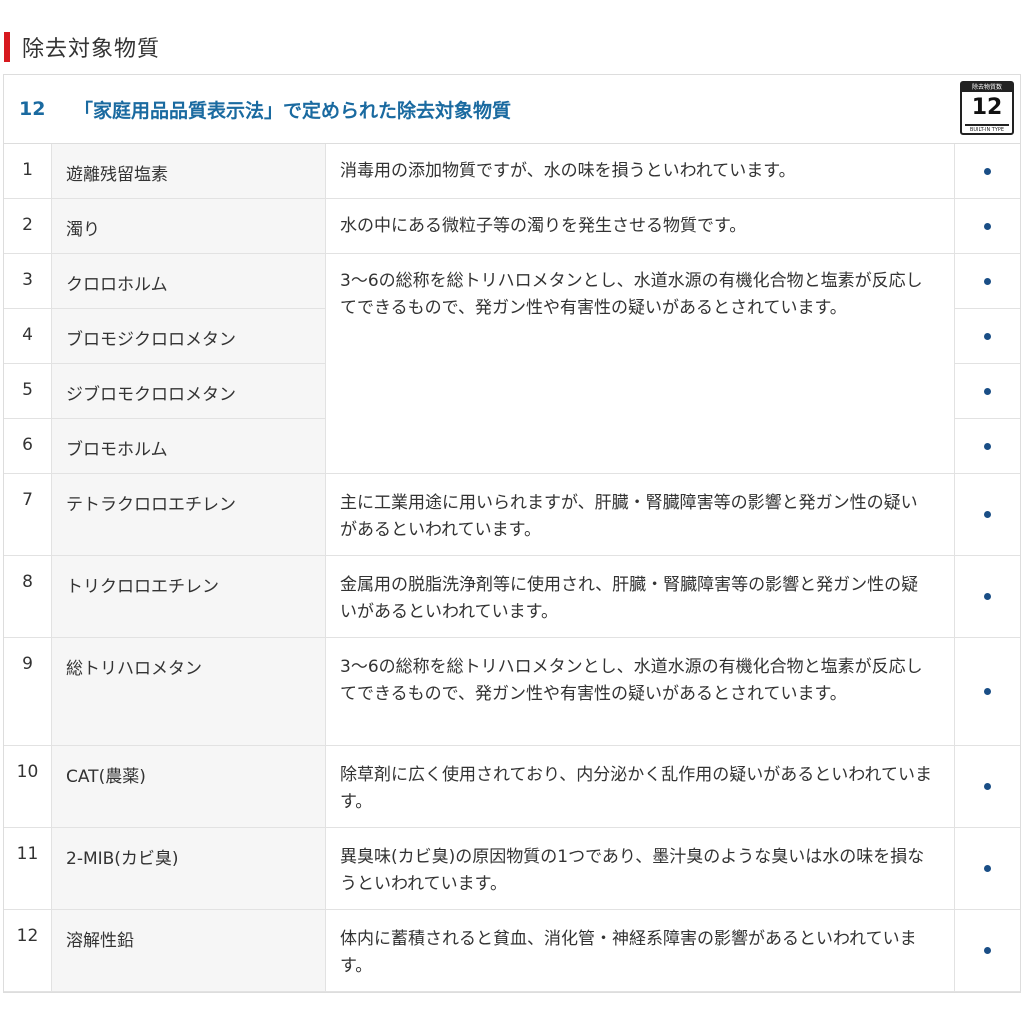  I want to click on header-title: 「家庭用品品質表示法」で定められた除去対象物質, so click(293, 110).